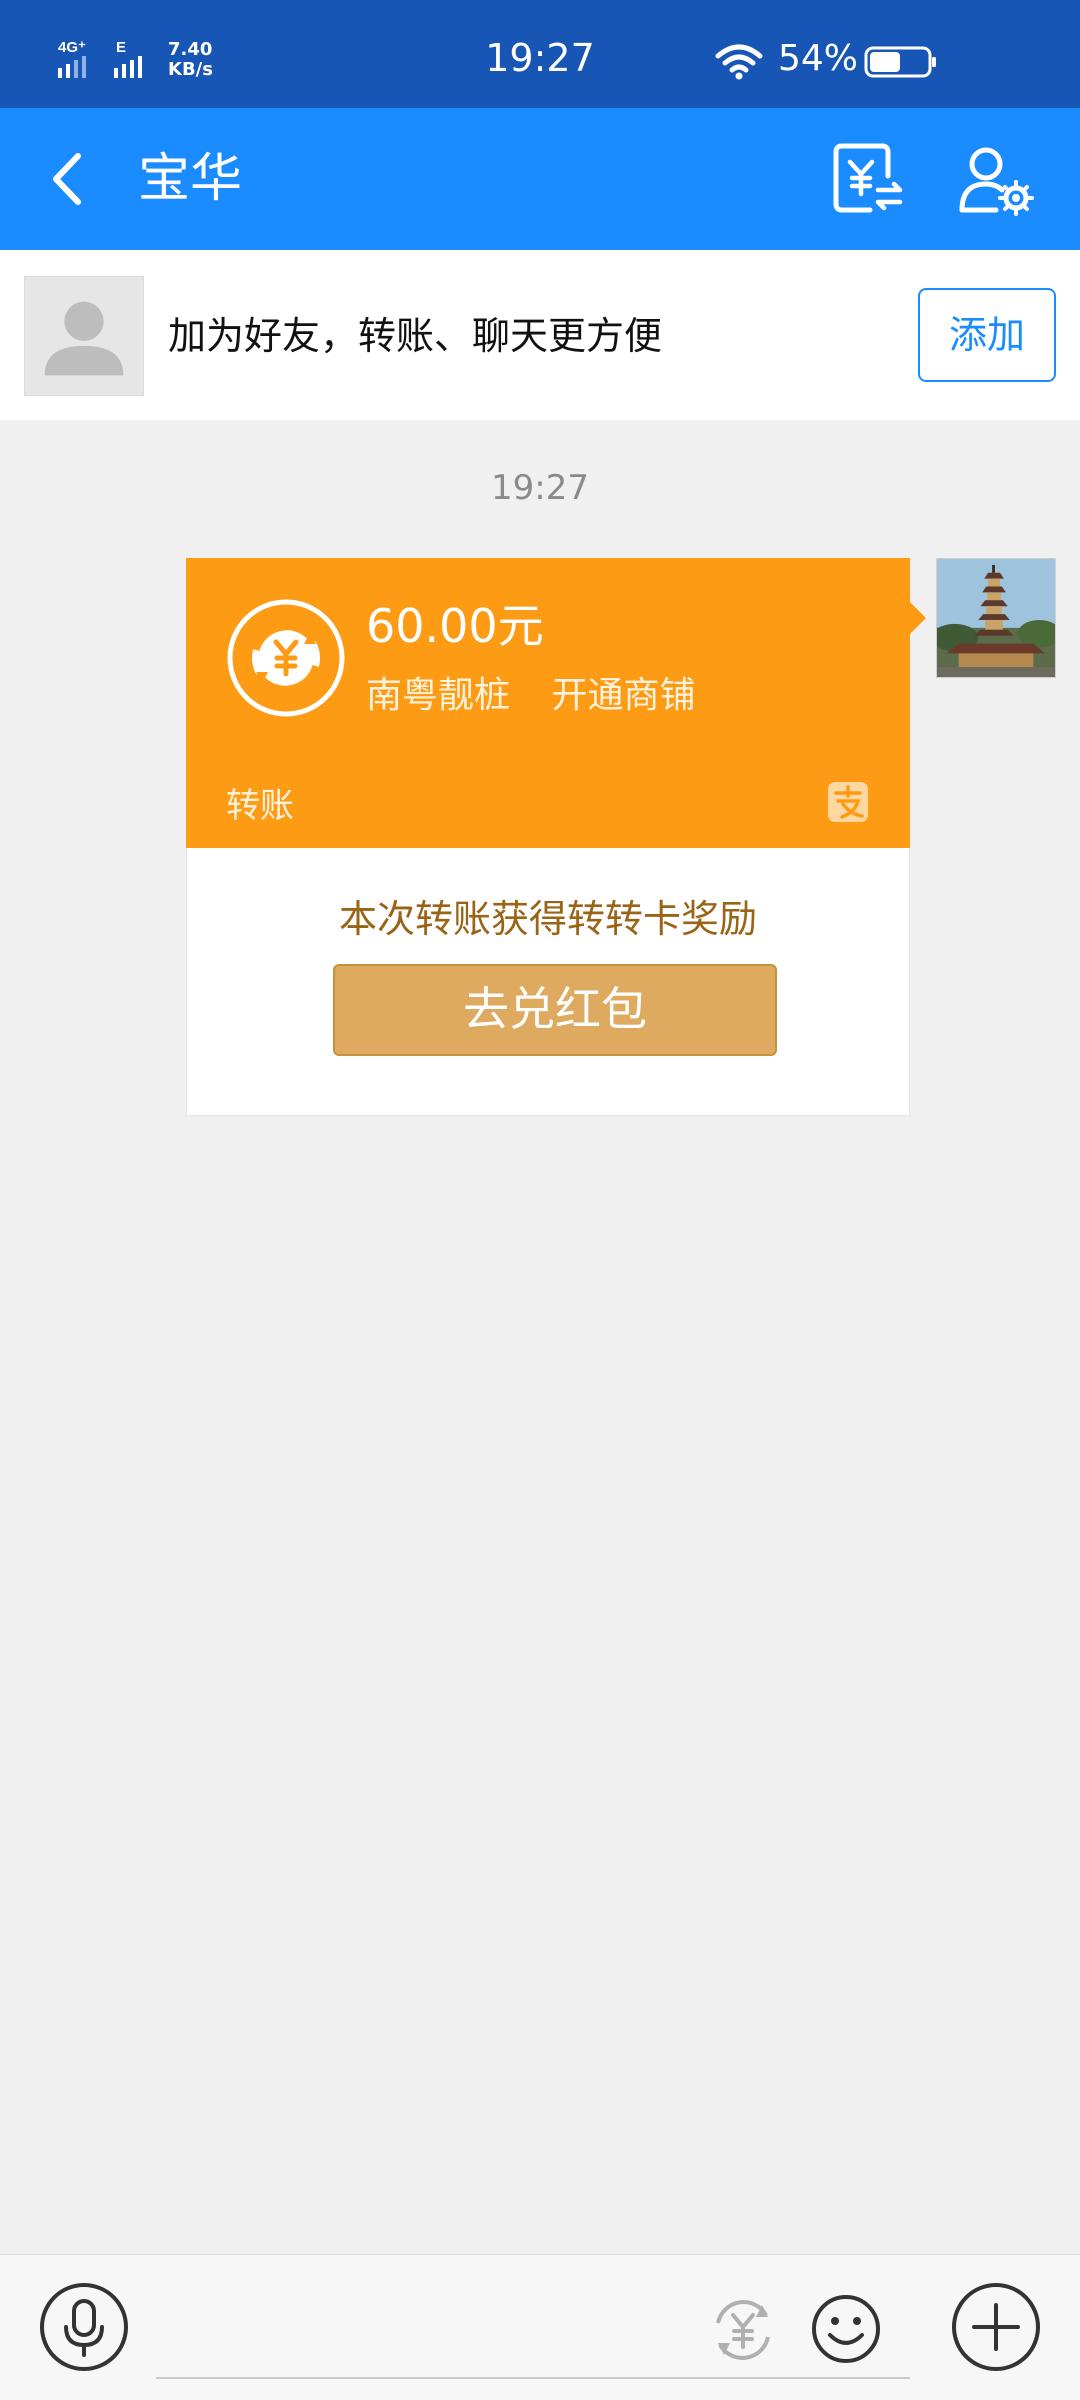 The height and width of the screenshot is (2400, 1080). I want to click on status-bar: 4G⁺ E 7.40 KB/s 19:27 54%, so click(540, 54).